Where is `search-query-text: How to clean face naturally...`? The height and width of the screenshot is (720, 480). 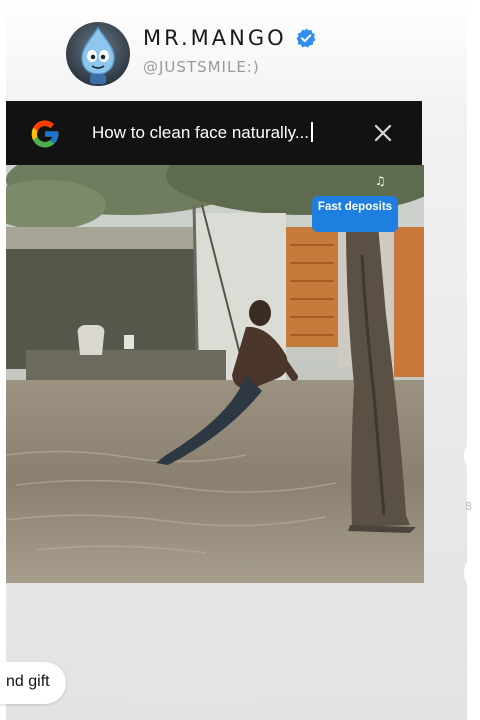 search-query-text: How to clean face naturally... is located at coordinates (201, 132).